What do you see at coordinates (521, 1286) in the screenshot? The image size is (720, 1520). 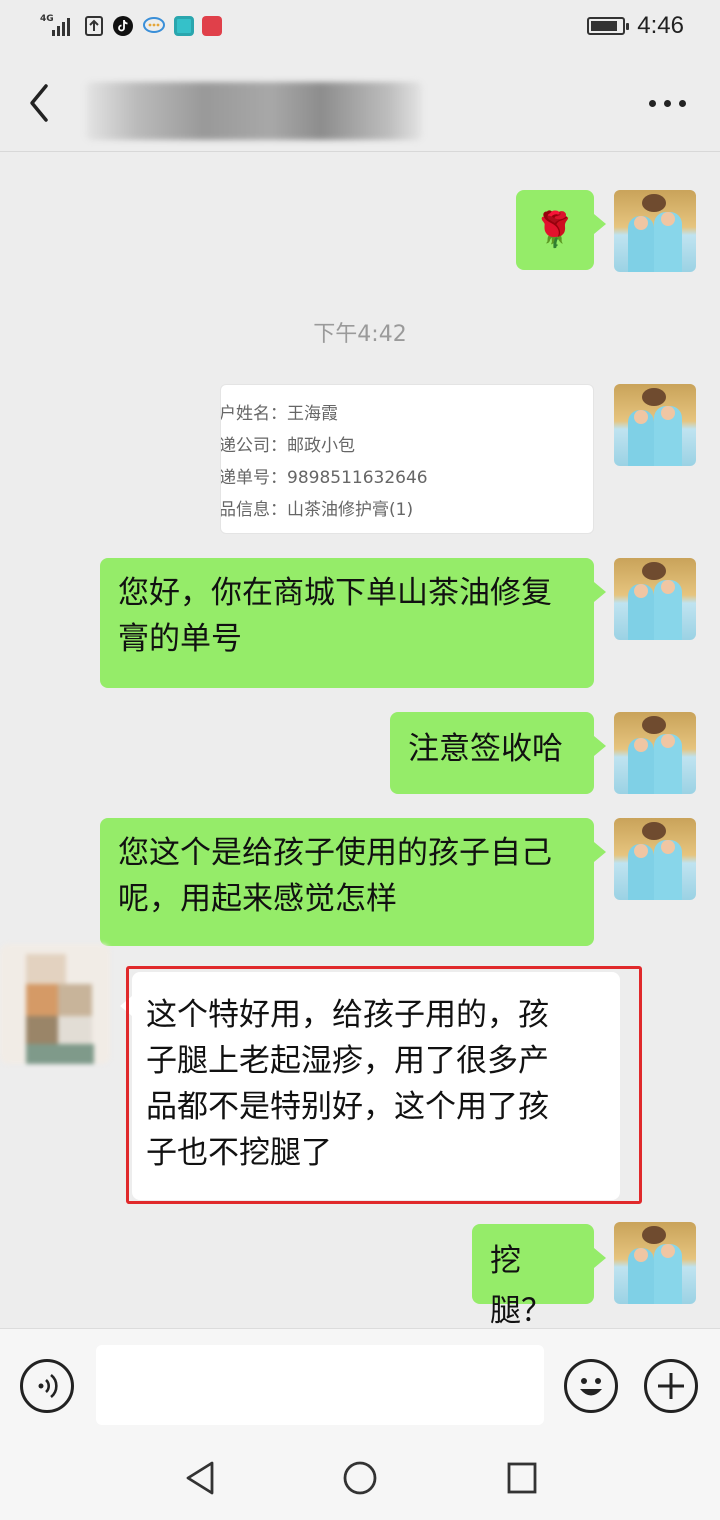 I see `message-text-line: 挖腿？` at bounding box center [521, 1286].